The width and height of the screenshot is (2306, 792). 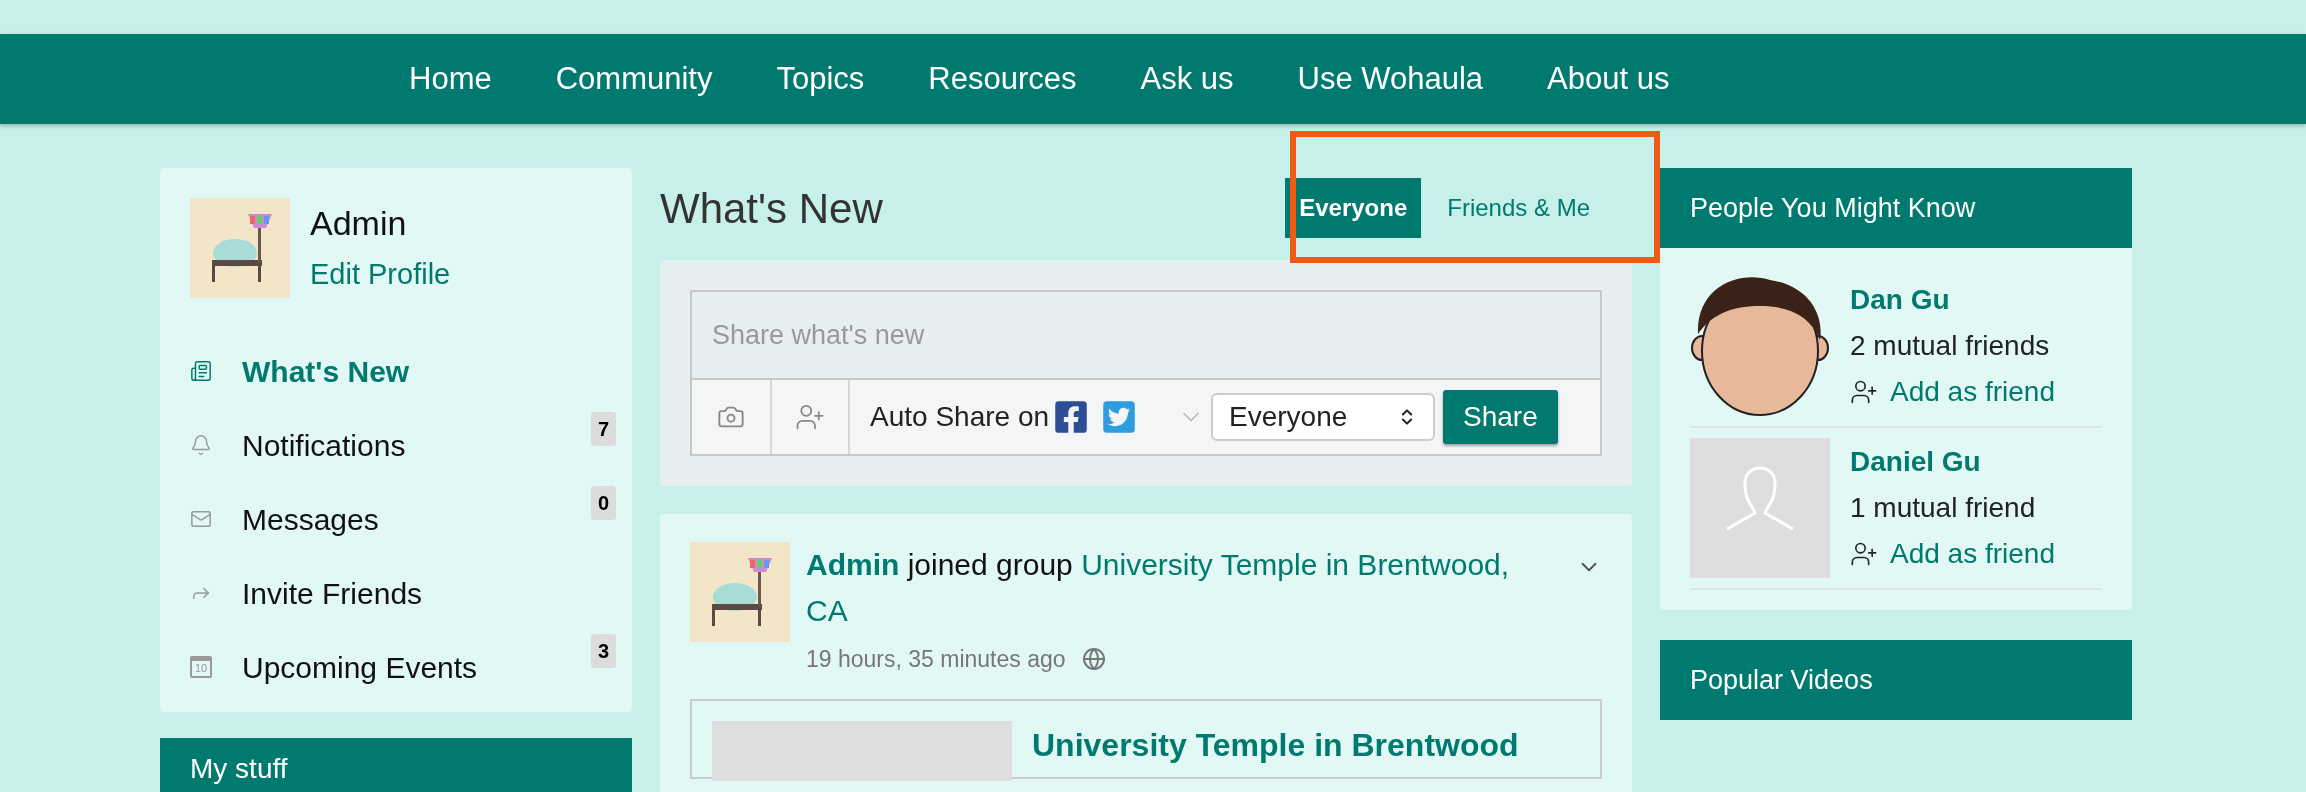 What do you see at coordinates (1002, 79) in the screenshot?
I see `nav-link: Resources` at bounding box center [1002, 79].